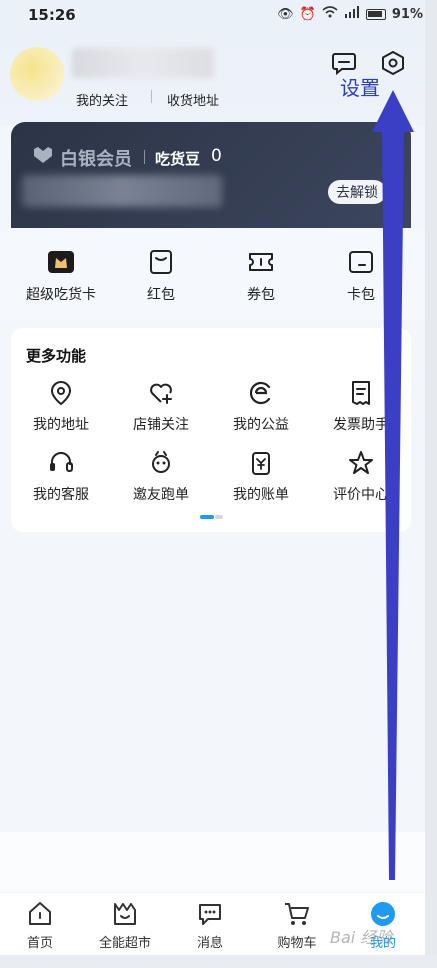 Image resolution: width=437 pixels, height=968 pixels. Describe the element at coordinates (218, 961) in the screenshot. I see `system-gesture-bar` at that location.